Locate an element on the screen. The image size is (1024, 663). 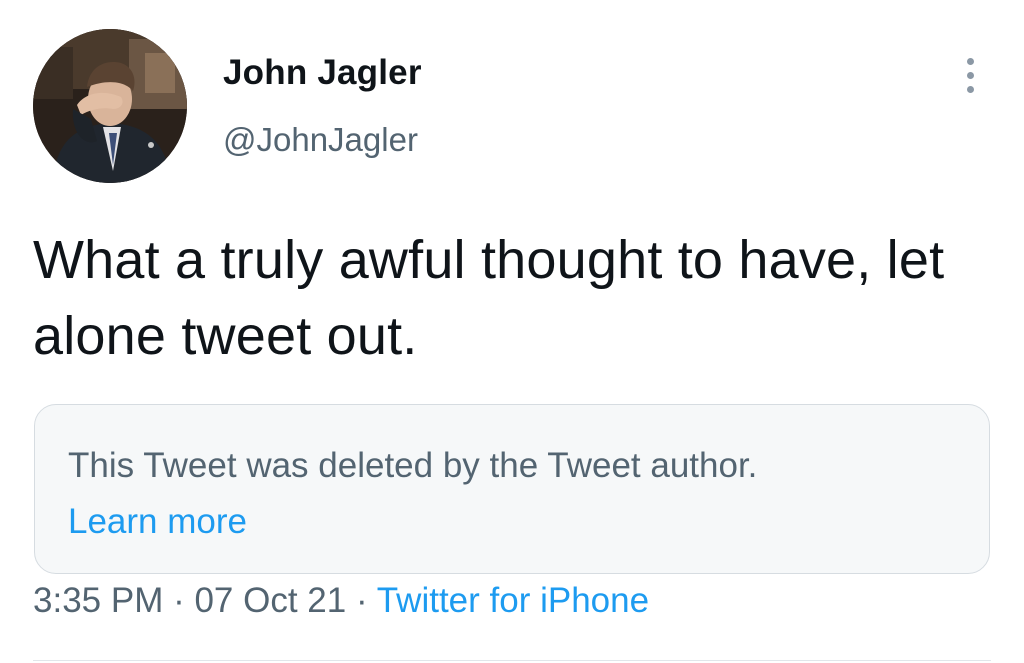
tweet-metadata: 3:35 PM · 07 Oct 21 · Twitter for iPhone is located at coordinates (341, 601).